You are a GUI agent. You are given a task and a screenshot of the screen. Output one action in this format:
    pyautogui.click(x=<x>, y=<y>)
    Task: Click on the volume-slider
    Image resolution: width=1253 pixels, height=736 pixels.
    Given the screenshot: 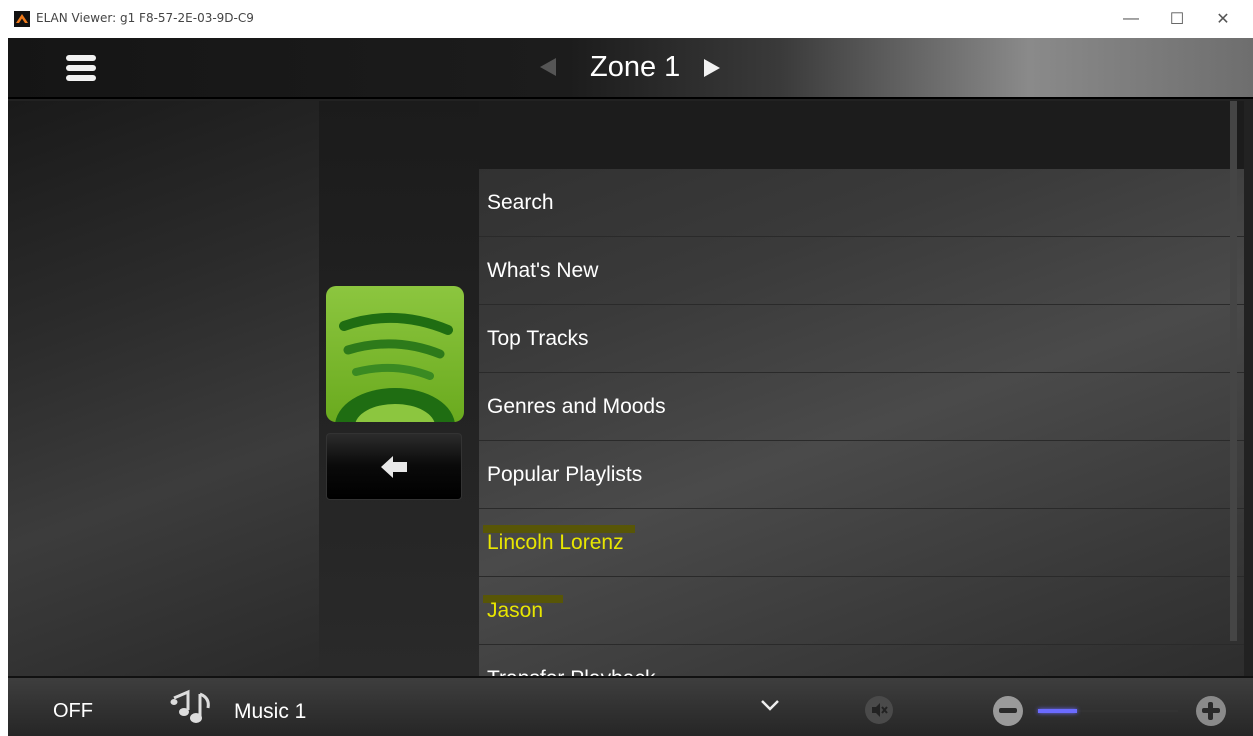 What is the action you would take?
    pyautogui.click(x=1108, y=711)
    